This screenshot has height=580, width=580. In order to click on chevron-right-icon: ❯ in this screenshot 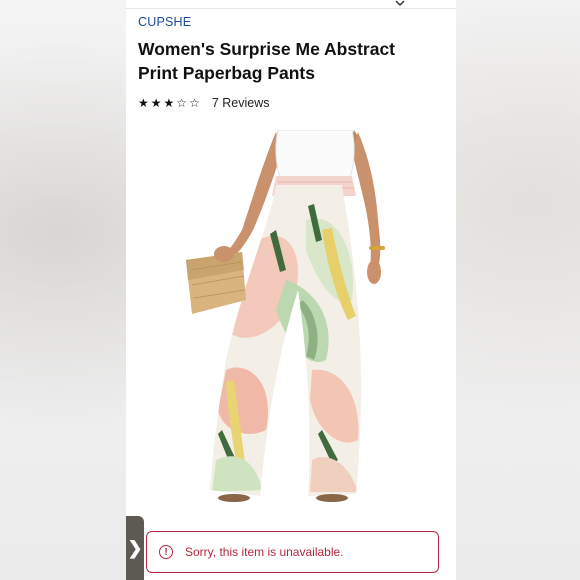, I will do `click(135, 547)`.